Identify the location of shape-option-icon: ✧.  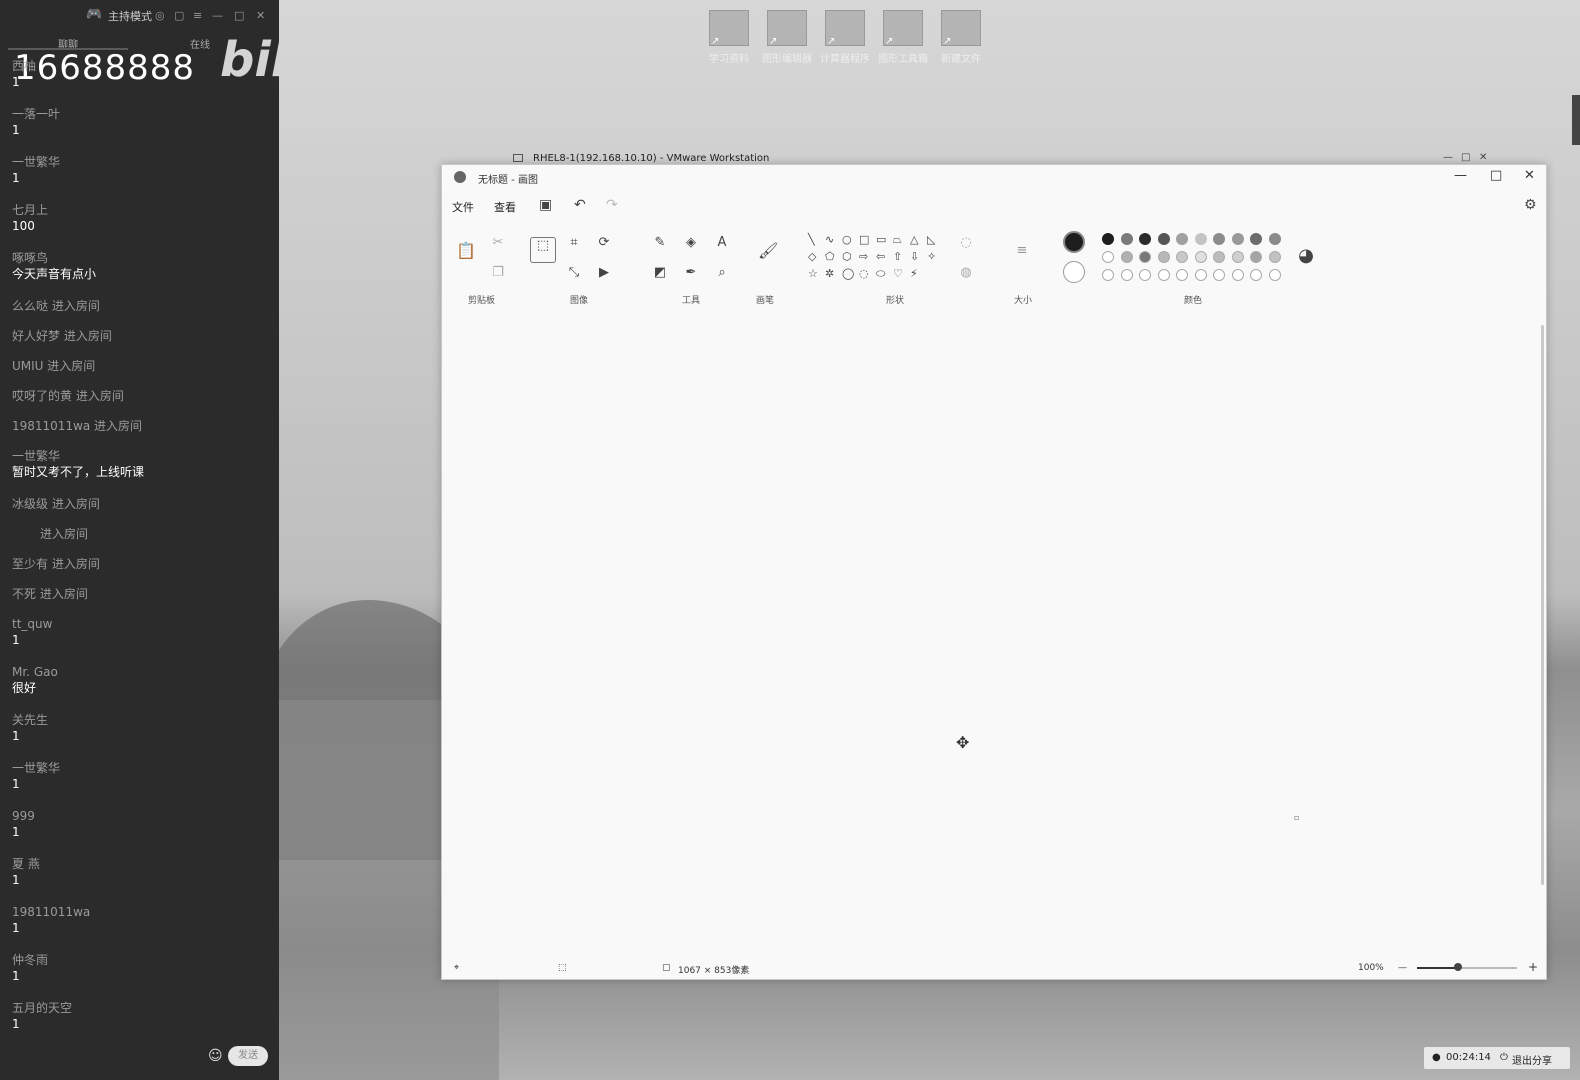
(931, 256).